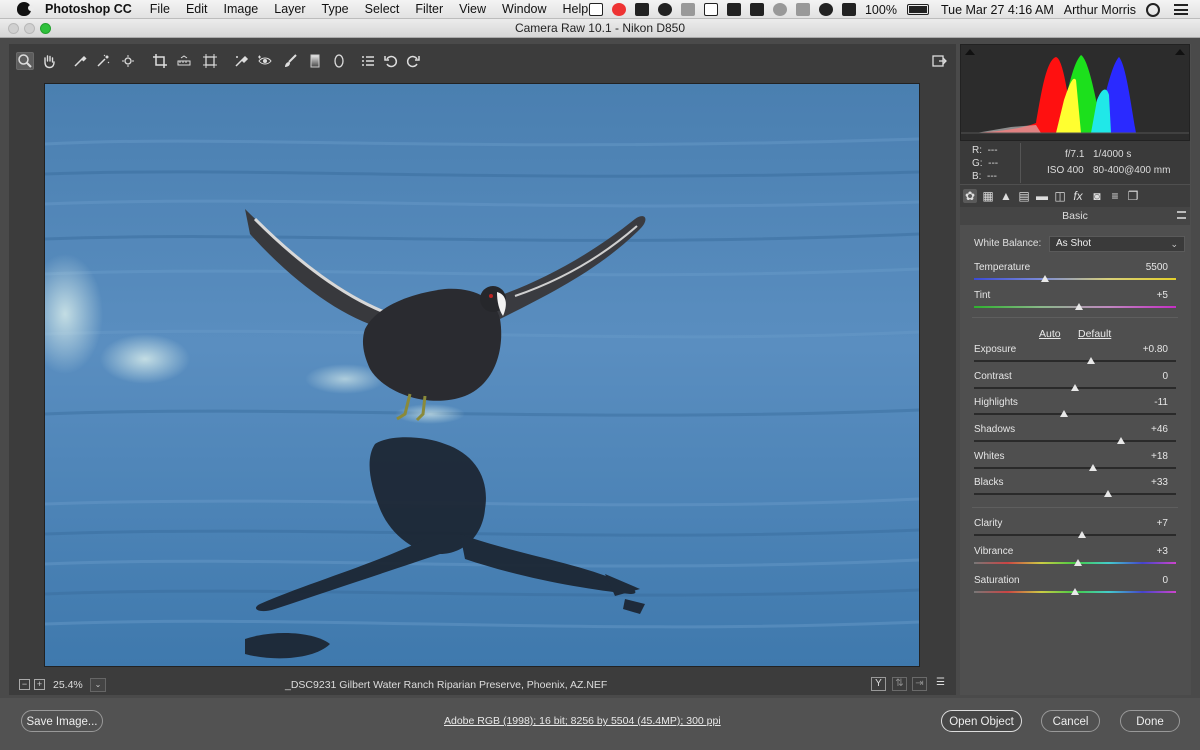 Image resolution: width=1200 pixels, height=750 pixels. I want to click on radial-filter-icon, so click(339, 61).